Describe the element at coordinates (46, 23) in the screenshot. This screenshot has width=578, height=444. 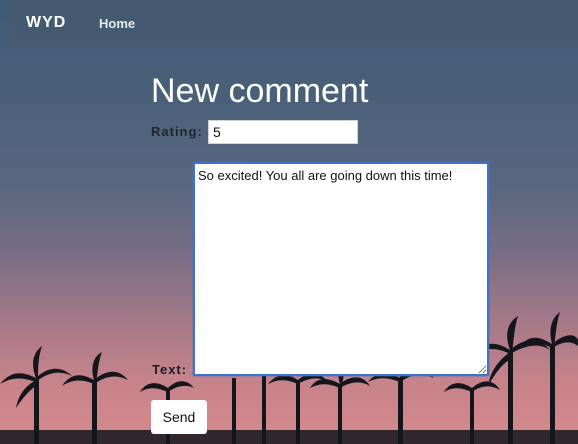
I see `brand-logo: WYD` at that location.